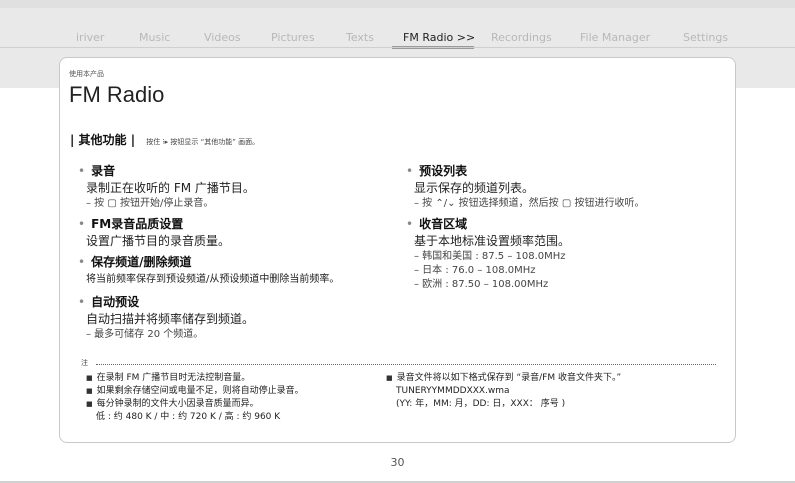 The image size is (795, 483). Describe the element at coordinates (137, 224) in the screenshot. I see `feature-heading: FM录音品质设置` at that location.